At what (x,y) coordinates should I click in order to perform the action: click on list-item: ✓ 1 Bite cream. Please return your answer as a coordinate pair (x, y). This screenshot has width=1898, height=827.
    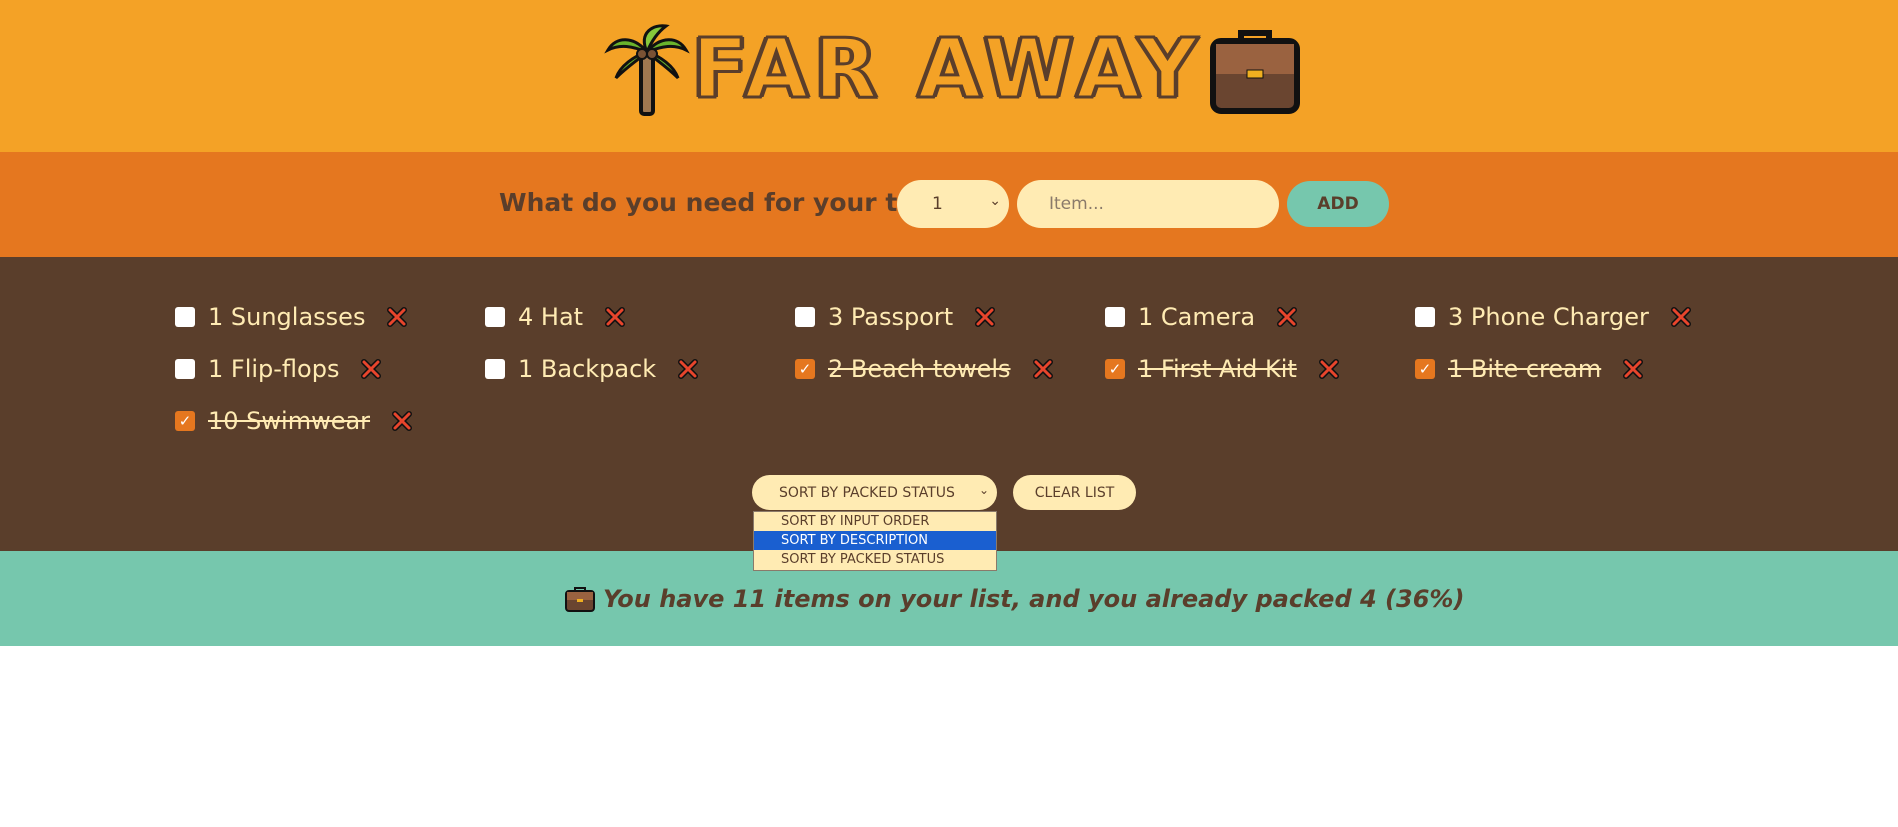
    Looking at the image, I should click on (1529, 369).